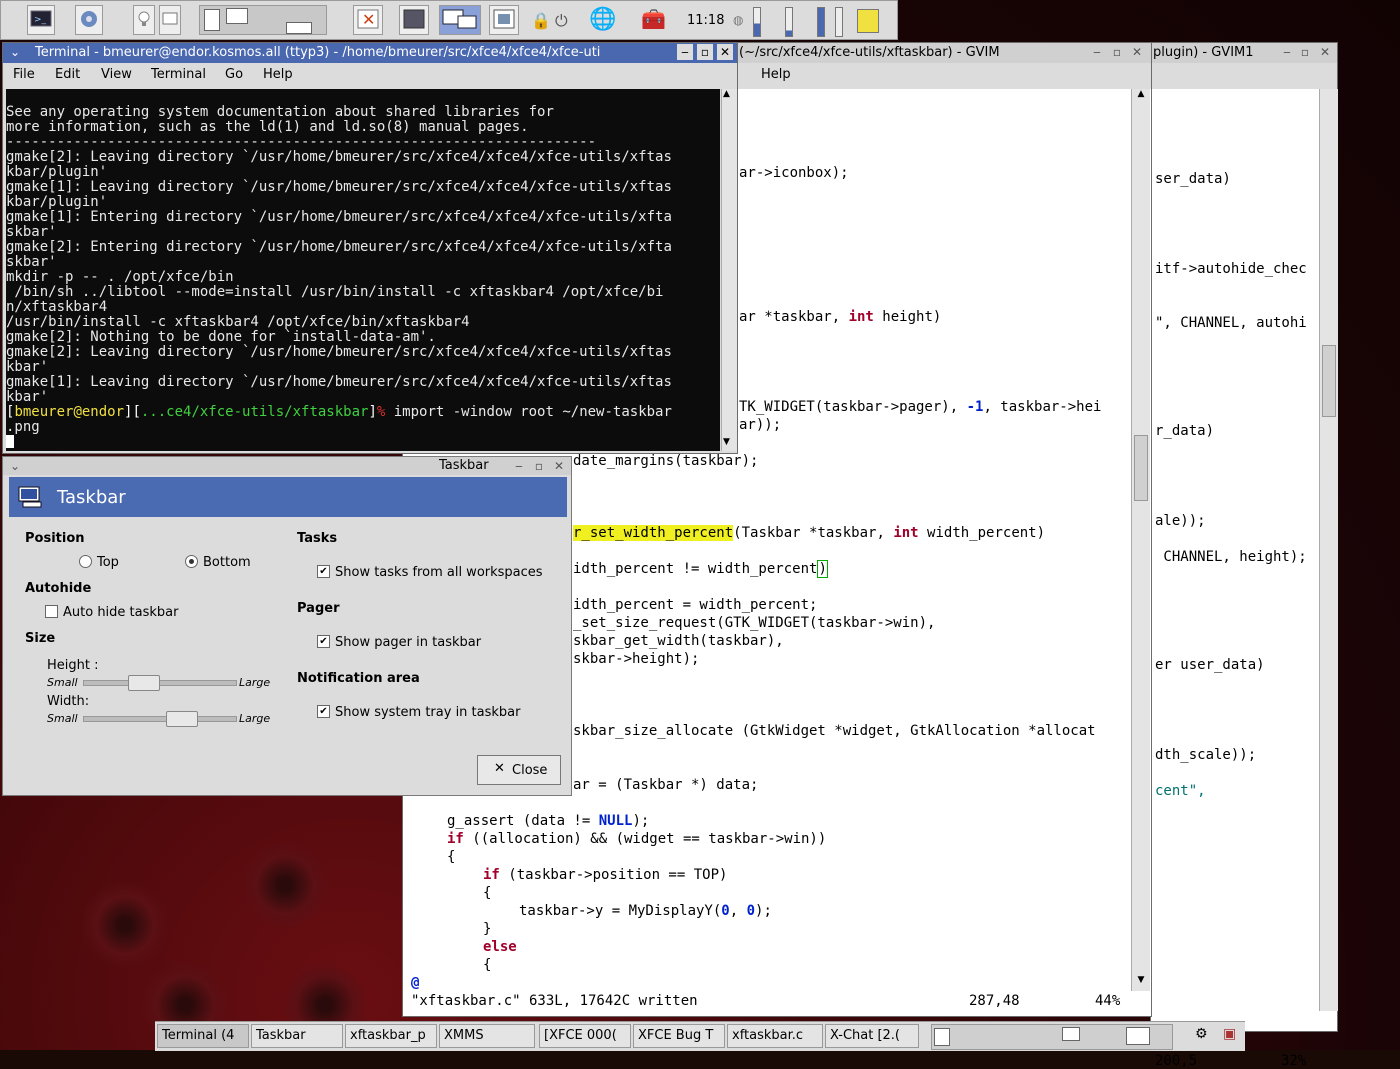 The image size is (1400, 1069). What do you see at coordinates (40, 638) in the screenshot?
I see `size-heading: Size` at bounding box center [40, 638].